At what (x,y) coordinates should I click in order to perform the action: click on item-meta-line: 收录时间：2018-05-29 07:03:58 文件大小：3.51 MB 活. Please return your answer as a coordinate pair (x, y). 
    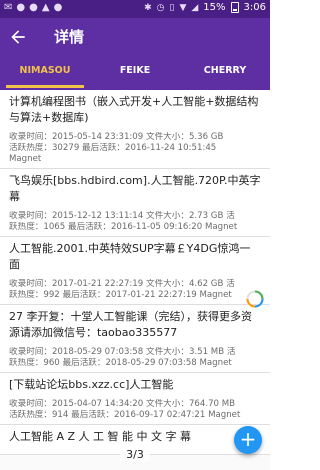
    Looking at the image, I should click on (122, 352).